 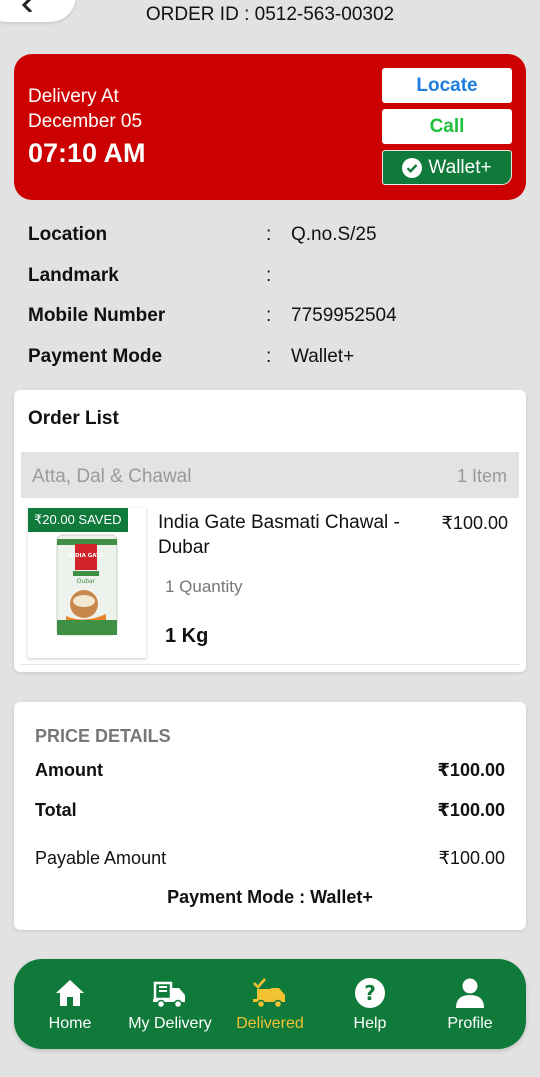 I want to click on delivery-time: 07:10 AM, so click(x=87, y=153).